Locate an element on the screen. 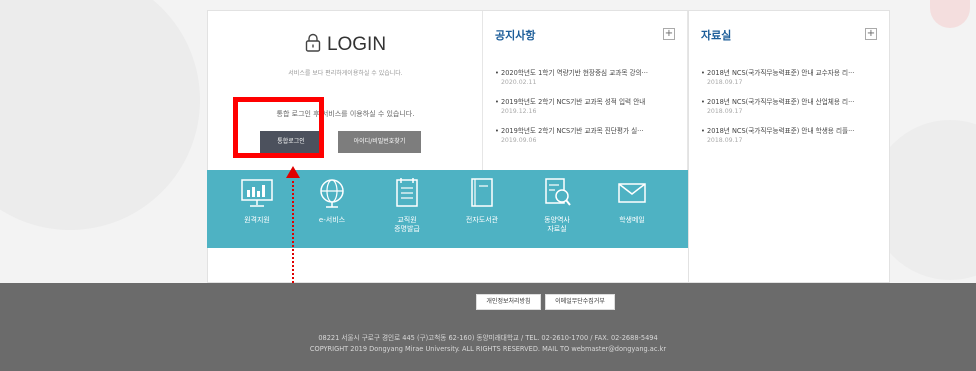 The image size is (976, 371). quicklink-label: 학생메일 is located at coordinates (632, 220).